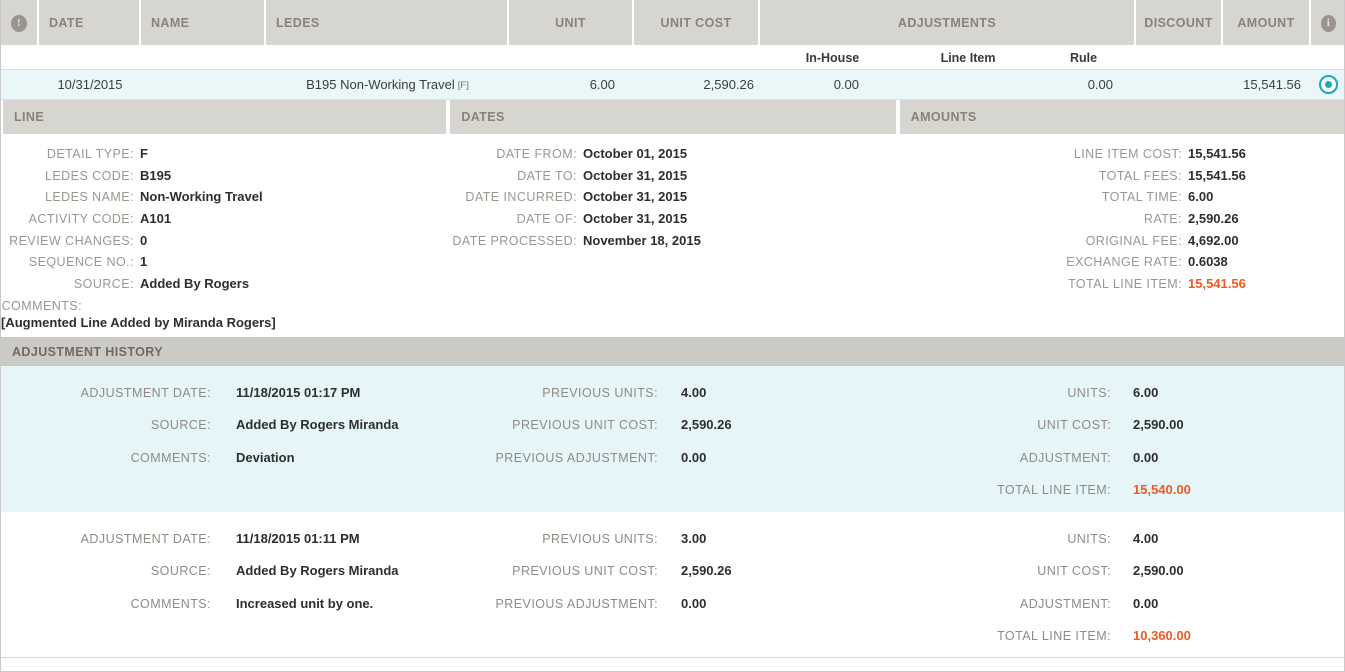 This screenshot has width=1345, height=672. I want to click on detail-field-detail-type-label: DETAIL TYPE:, so click(90, 154).